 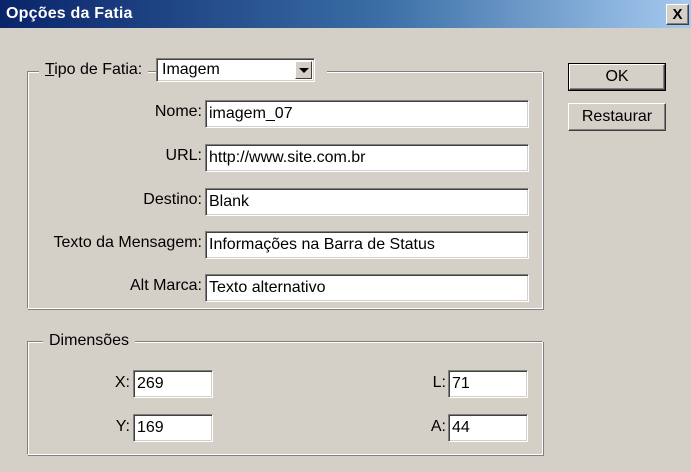 I want to click on slice-type-value: Imagem, so click(x=191, y=69).